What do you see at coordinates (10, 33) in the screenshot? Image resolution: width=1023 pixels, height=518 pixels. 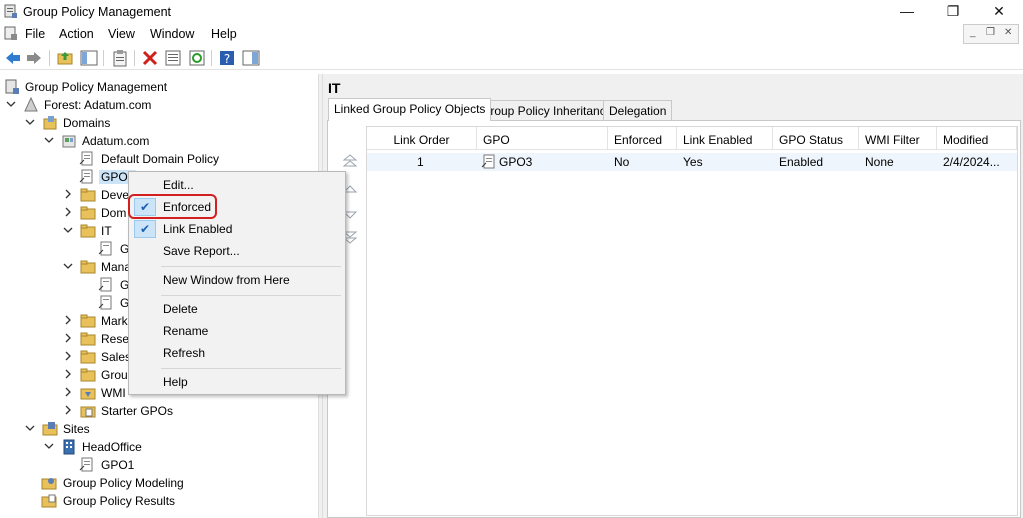 I see `document-icon` at bounding box center [10, 33].